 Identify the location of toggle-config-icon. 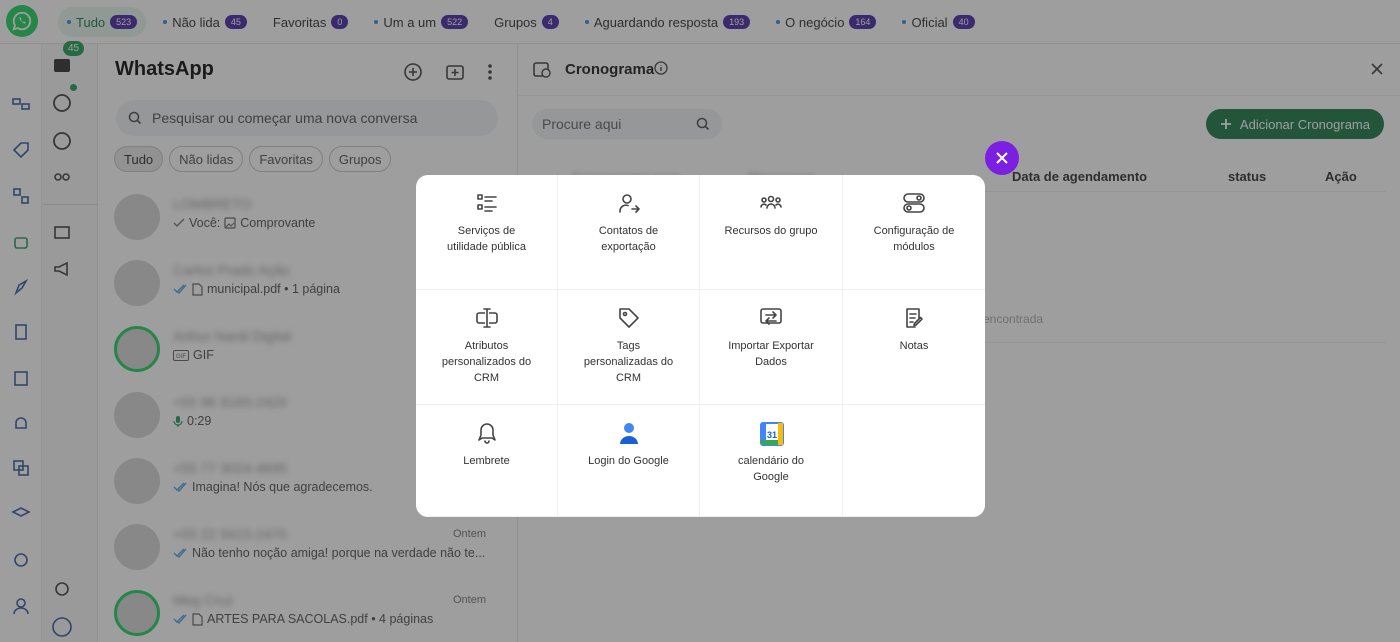
(914, 203).